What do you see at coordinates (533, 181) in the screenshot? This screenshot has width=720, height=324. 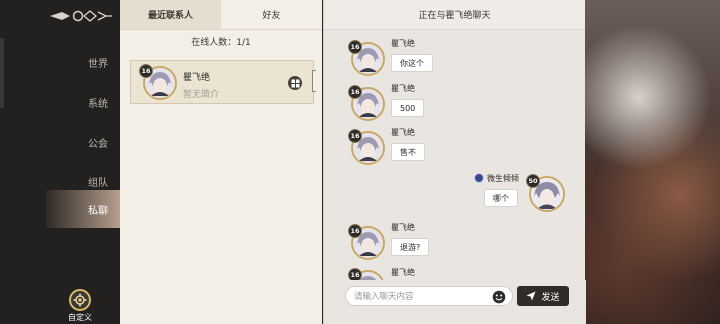 I see `level-badge: 50` at bounding box center [533, 181].